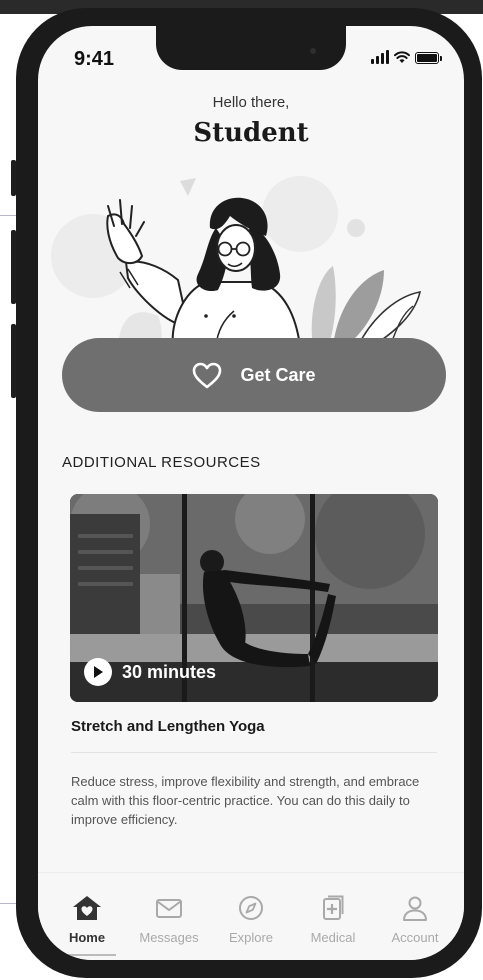 The image size is (483, 980). I want to click on compass-icon, so click(251, 908).